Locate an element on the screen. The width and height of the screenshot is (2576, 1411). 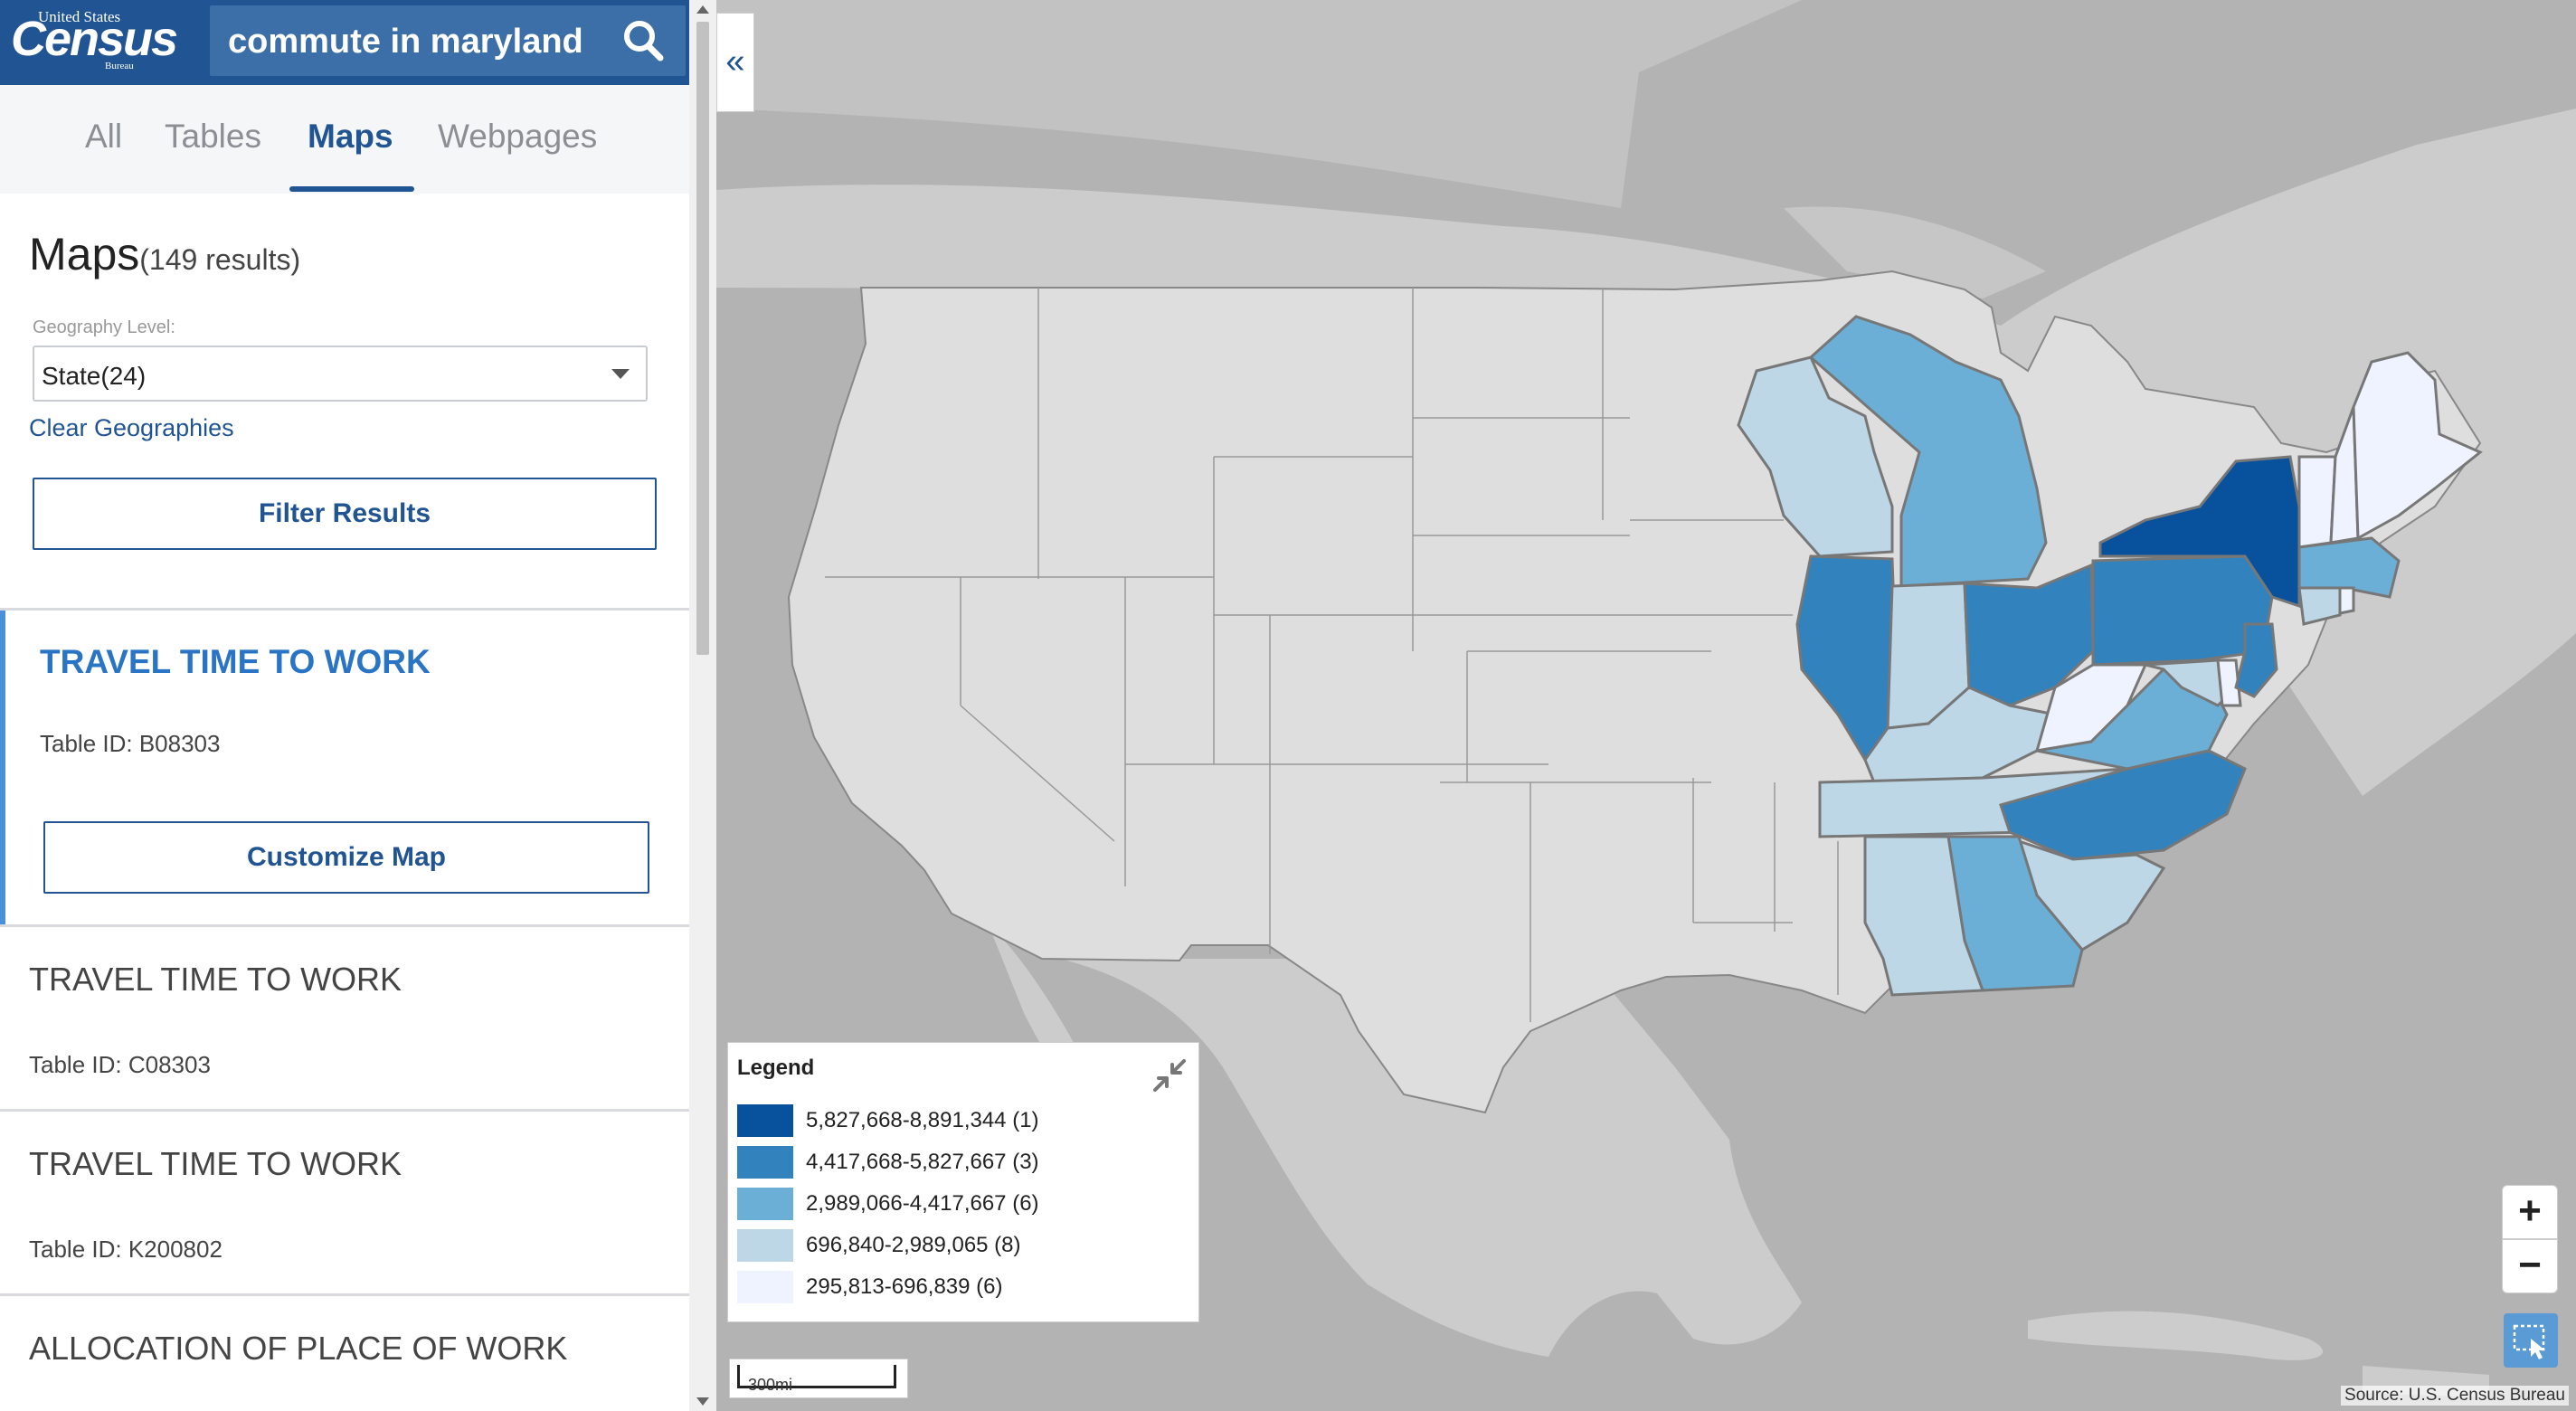
scroll-up-arrow-icon is located at coordinates (703, 9).